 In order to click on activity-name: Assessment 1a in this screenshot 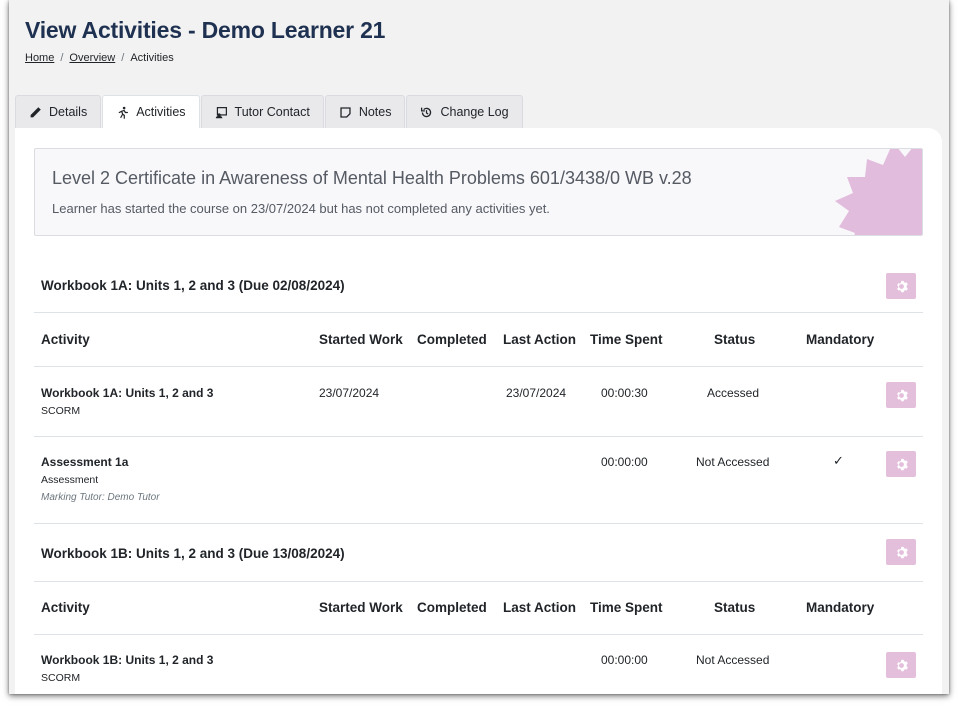, I will do `click(85, 462)`.